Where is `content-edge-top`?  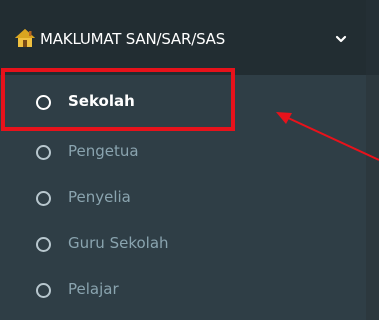
content-edge-top is located at coordinates (372, 37).